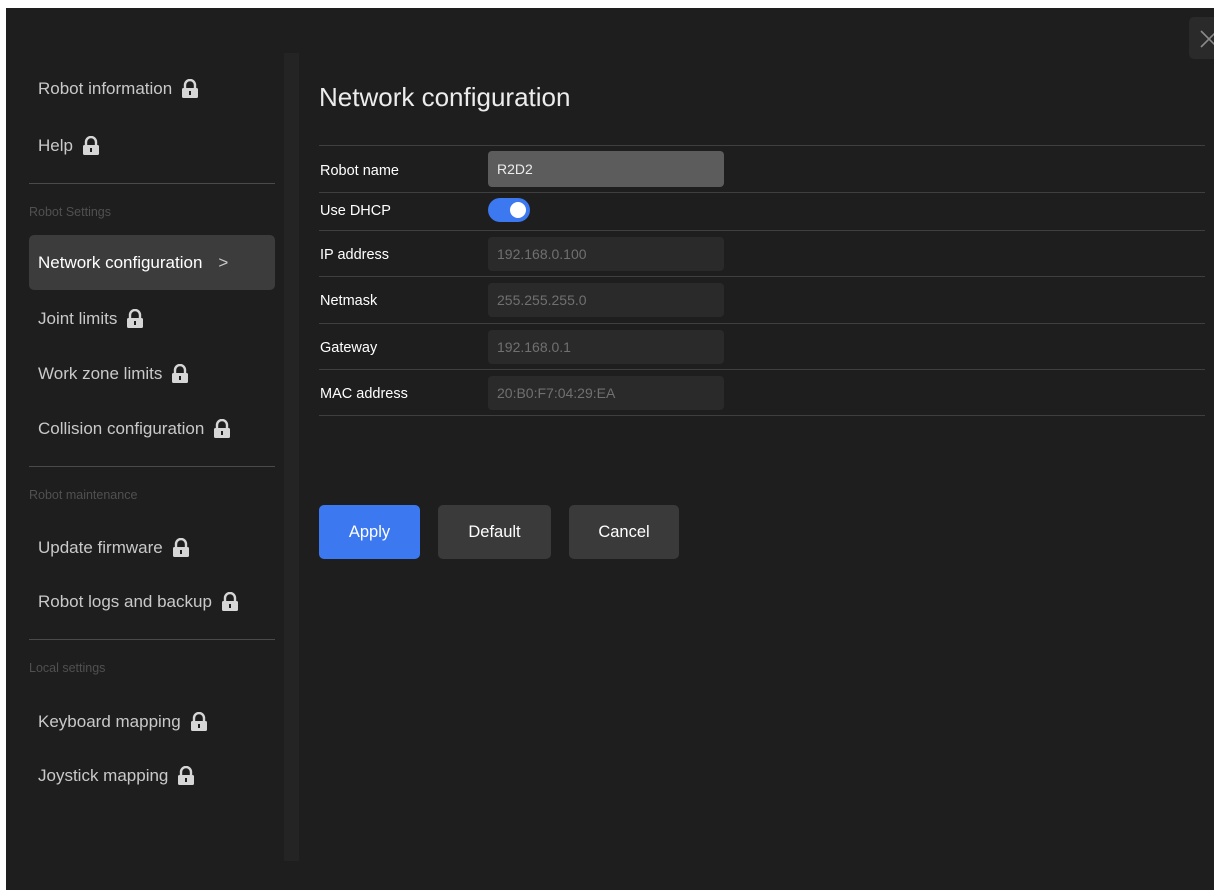  What do you see at coordinates (606, 393) in the screenshot?
I see `mac-address-field: 20:B0:F7:04:29:EA` at bounding box center [606, 393].